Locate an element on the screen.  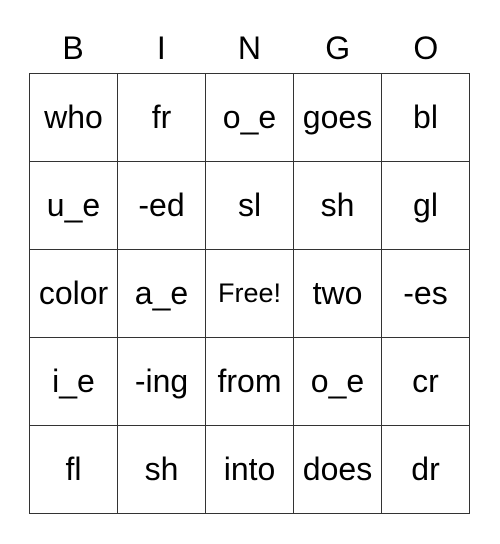
header-letter-g: G is located at coordinates (338, 48).